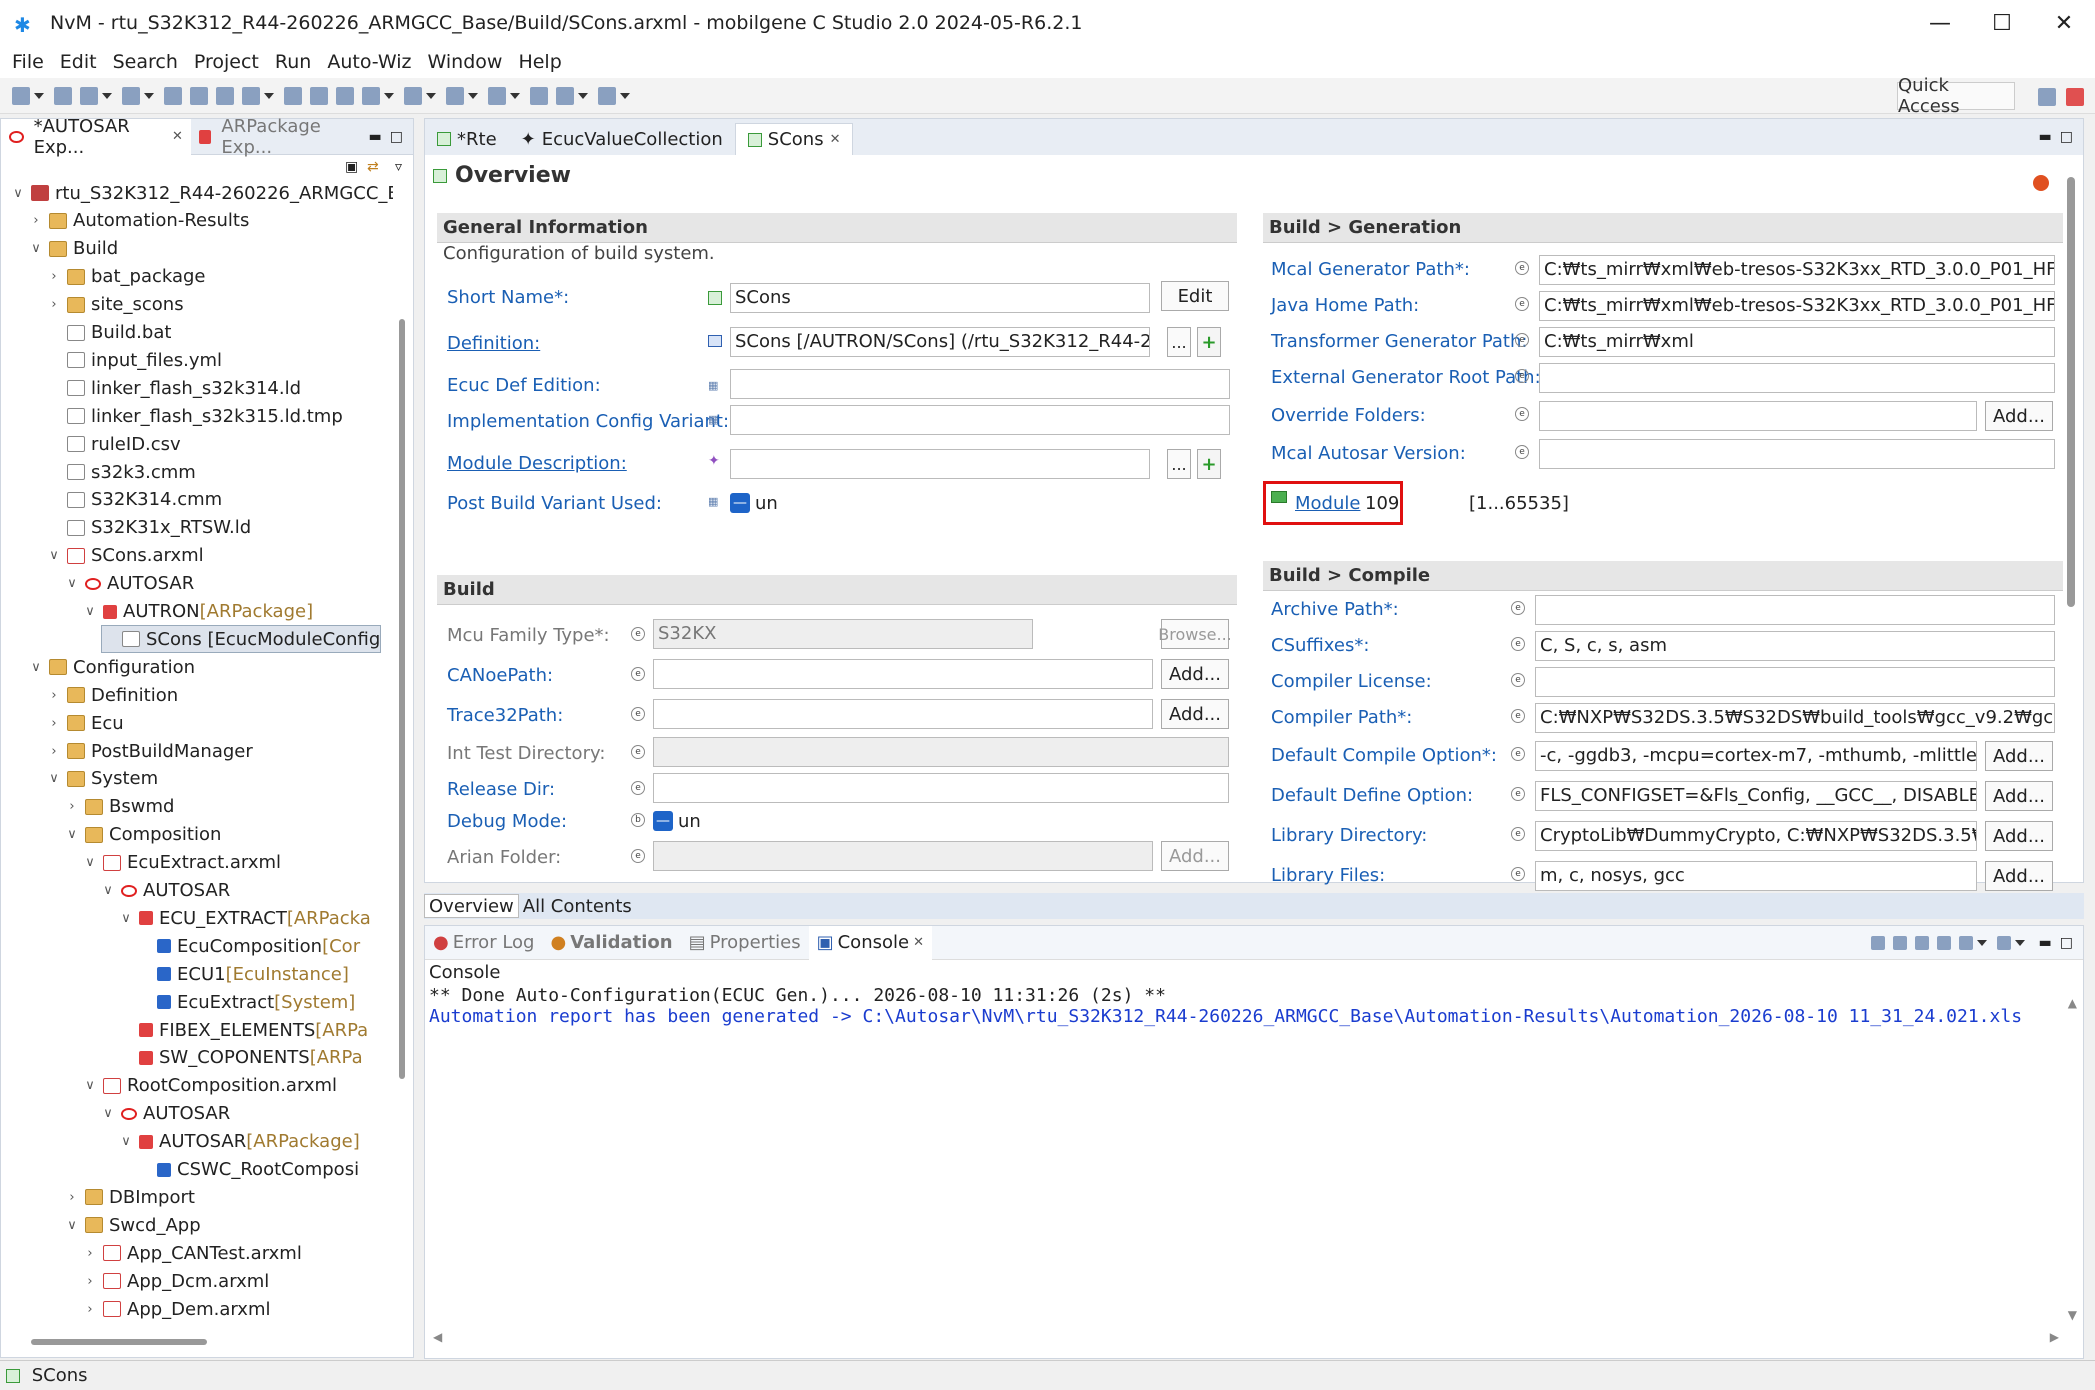 Image resolution: width=2095 pixels, height=1390 pixels. What do you see at coordinates (483, 943) in the screenshot?
I see `tab-error-log: ● Error Log` at bounding box center [483, 943].